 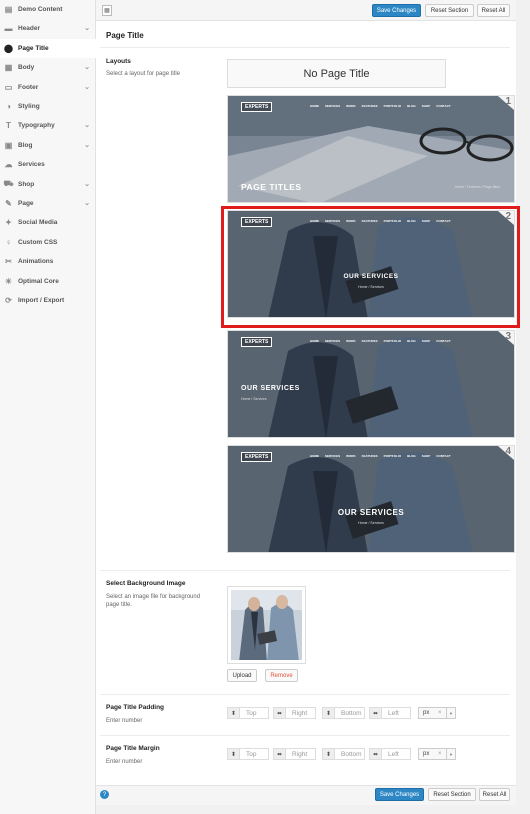 What do you see at coordinates (8, 145) in the screenshot?
I see `blog-icon: ▣` at bounding box center [8, 145].